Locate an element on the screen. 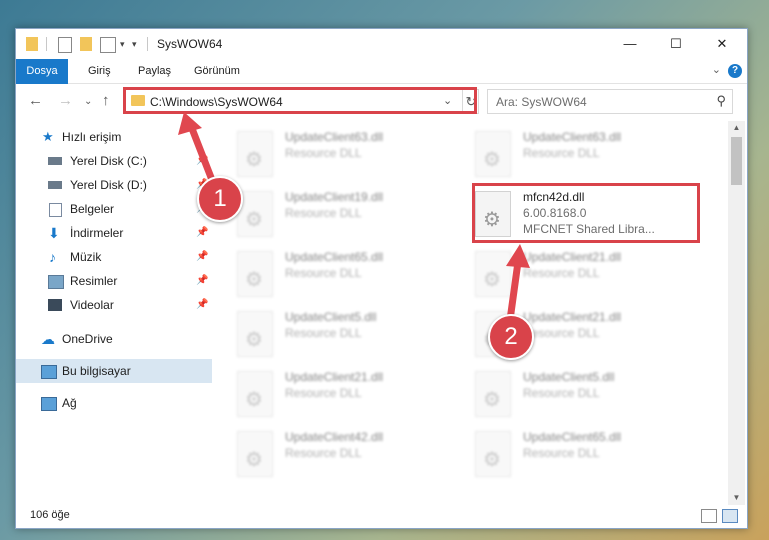  arrow-1-line is located at coordinates (201, 153).